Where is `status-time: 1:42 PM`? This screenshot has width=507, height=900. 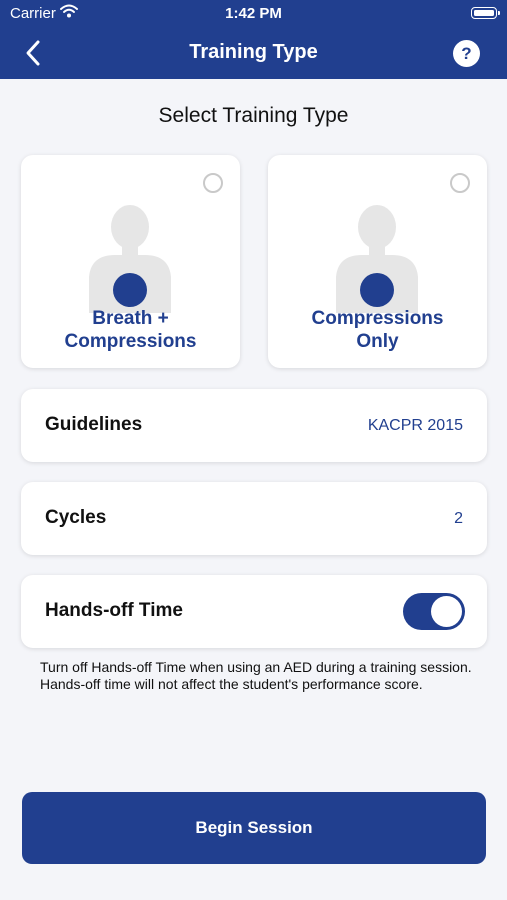 status-time: 1:42 PM is located at coordinates (253, 13).